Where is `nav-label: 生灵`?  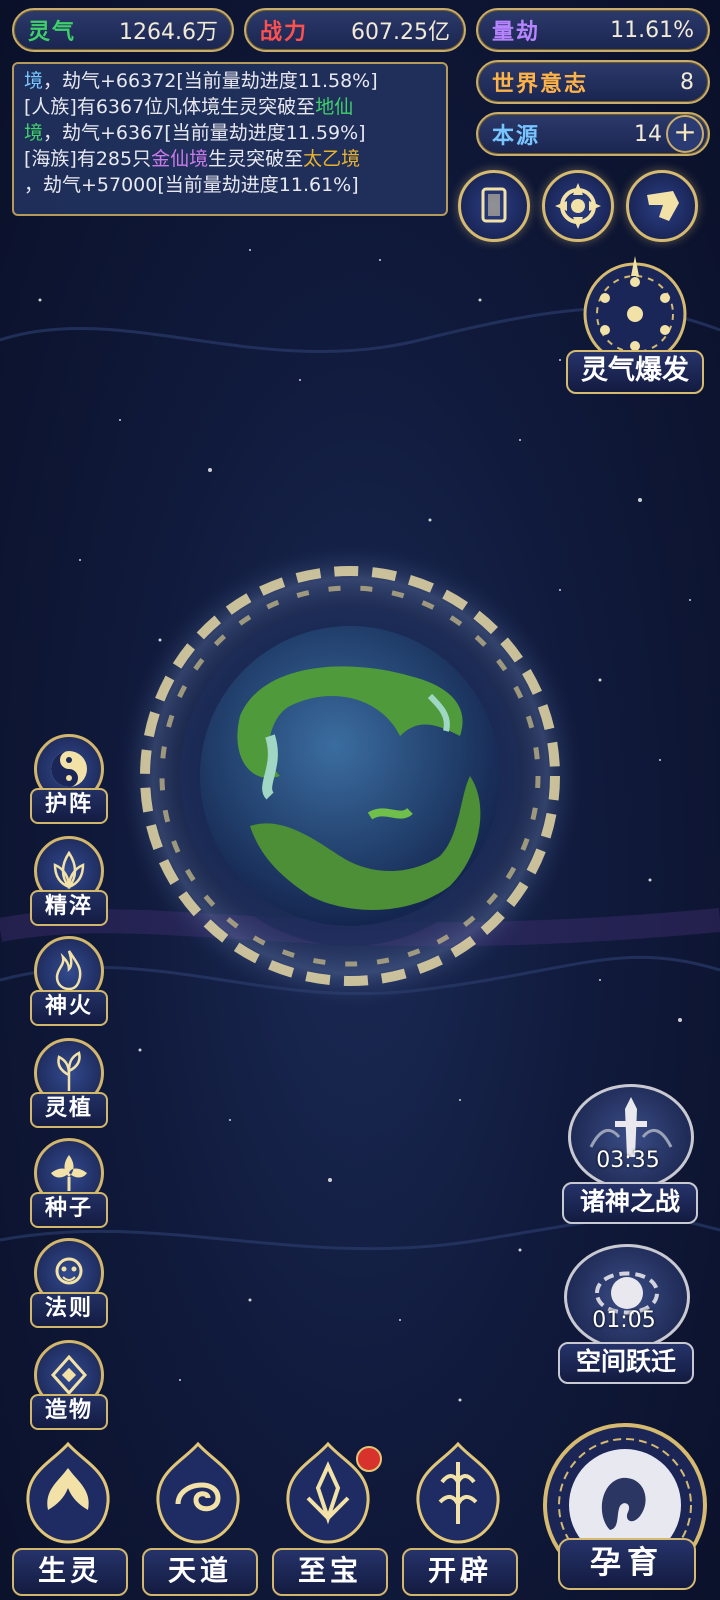
nav-label: 生灵 is located at coordinates (70, 1572).